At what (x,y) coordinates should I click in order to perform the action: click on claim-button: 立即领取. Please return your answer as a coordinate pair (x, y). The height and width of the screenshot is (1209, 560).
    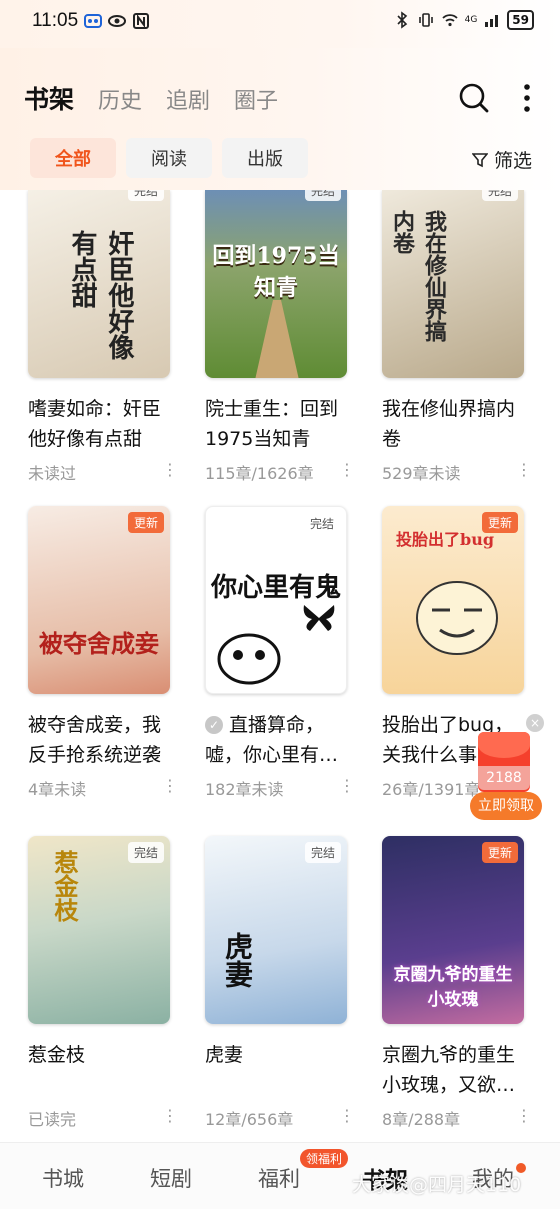
    Looking at the image, I should click on (506, 806).